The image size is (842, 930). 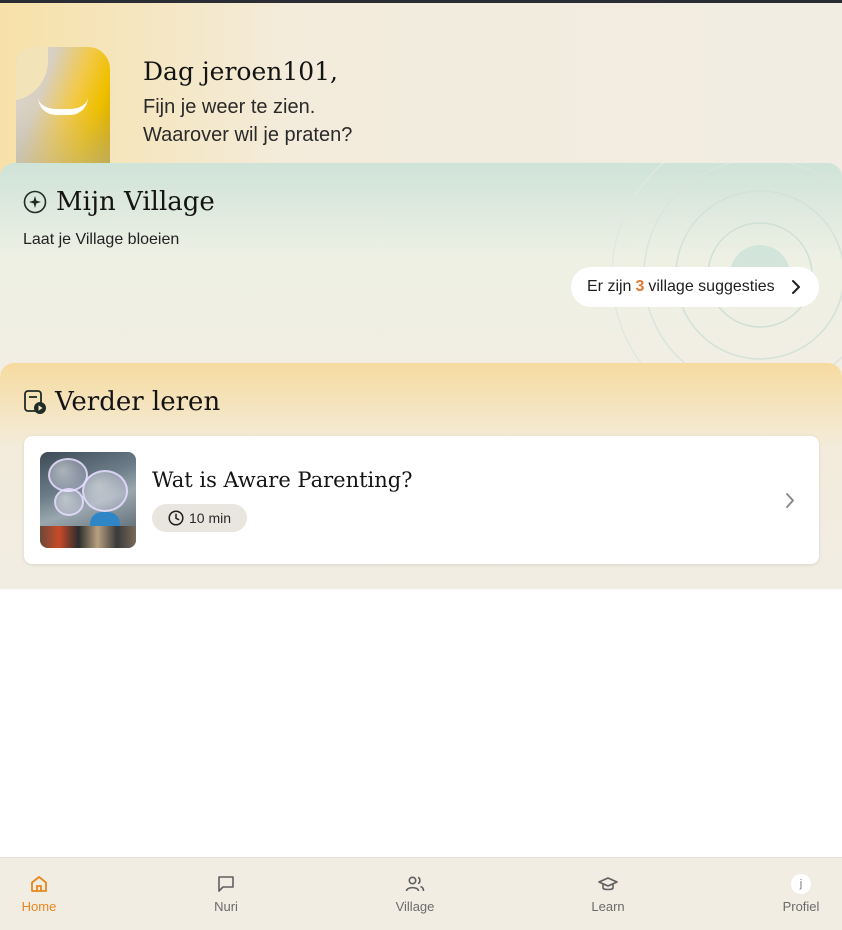 What do you see at coordinates (609, 286) in the screenshot?
I see `suggestions-prefix: Er zijn` at bounding box center [609, 286].